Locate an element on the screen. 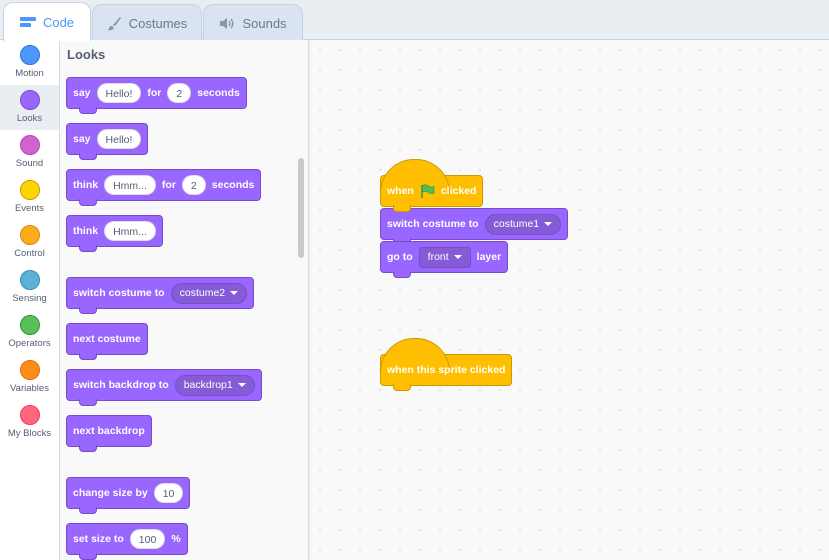 Image resolution: width=829 pixels, height=560 pixels. category-control: Control is located at coordinates (29, 242).